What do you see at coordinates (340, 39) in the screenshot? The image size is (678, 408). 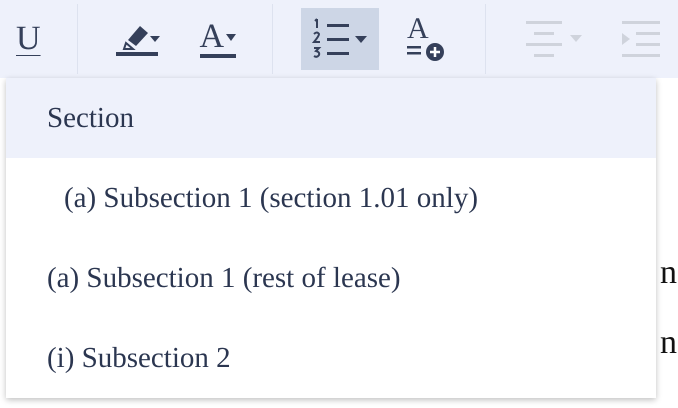 I see `numbered-button` at bounding box center [340, 39].